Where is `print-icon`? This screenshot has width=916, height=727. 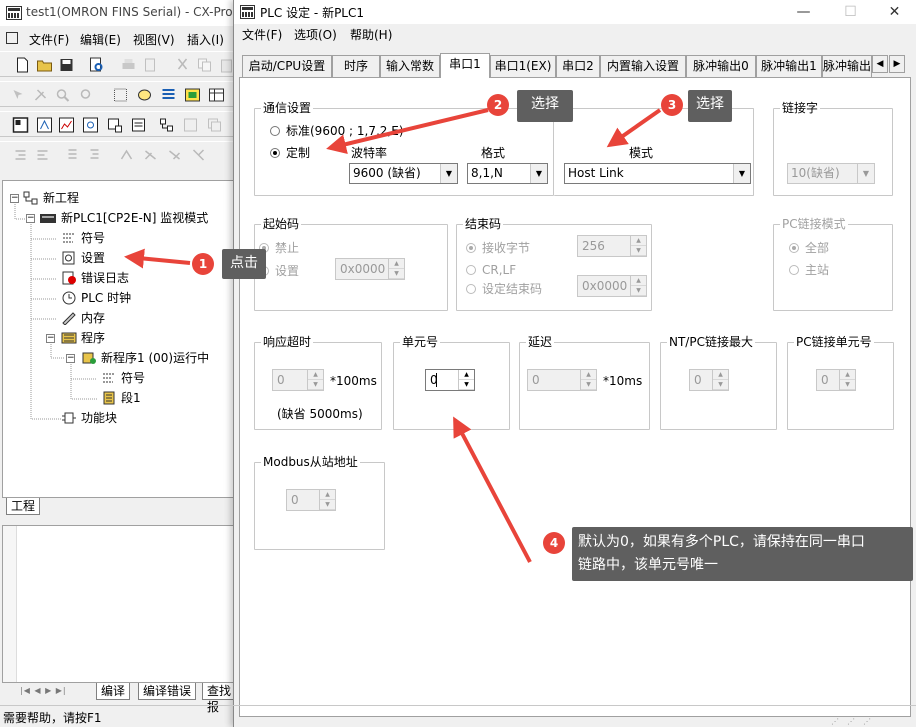
print-icon is located at coordinates (128, 65).